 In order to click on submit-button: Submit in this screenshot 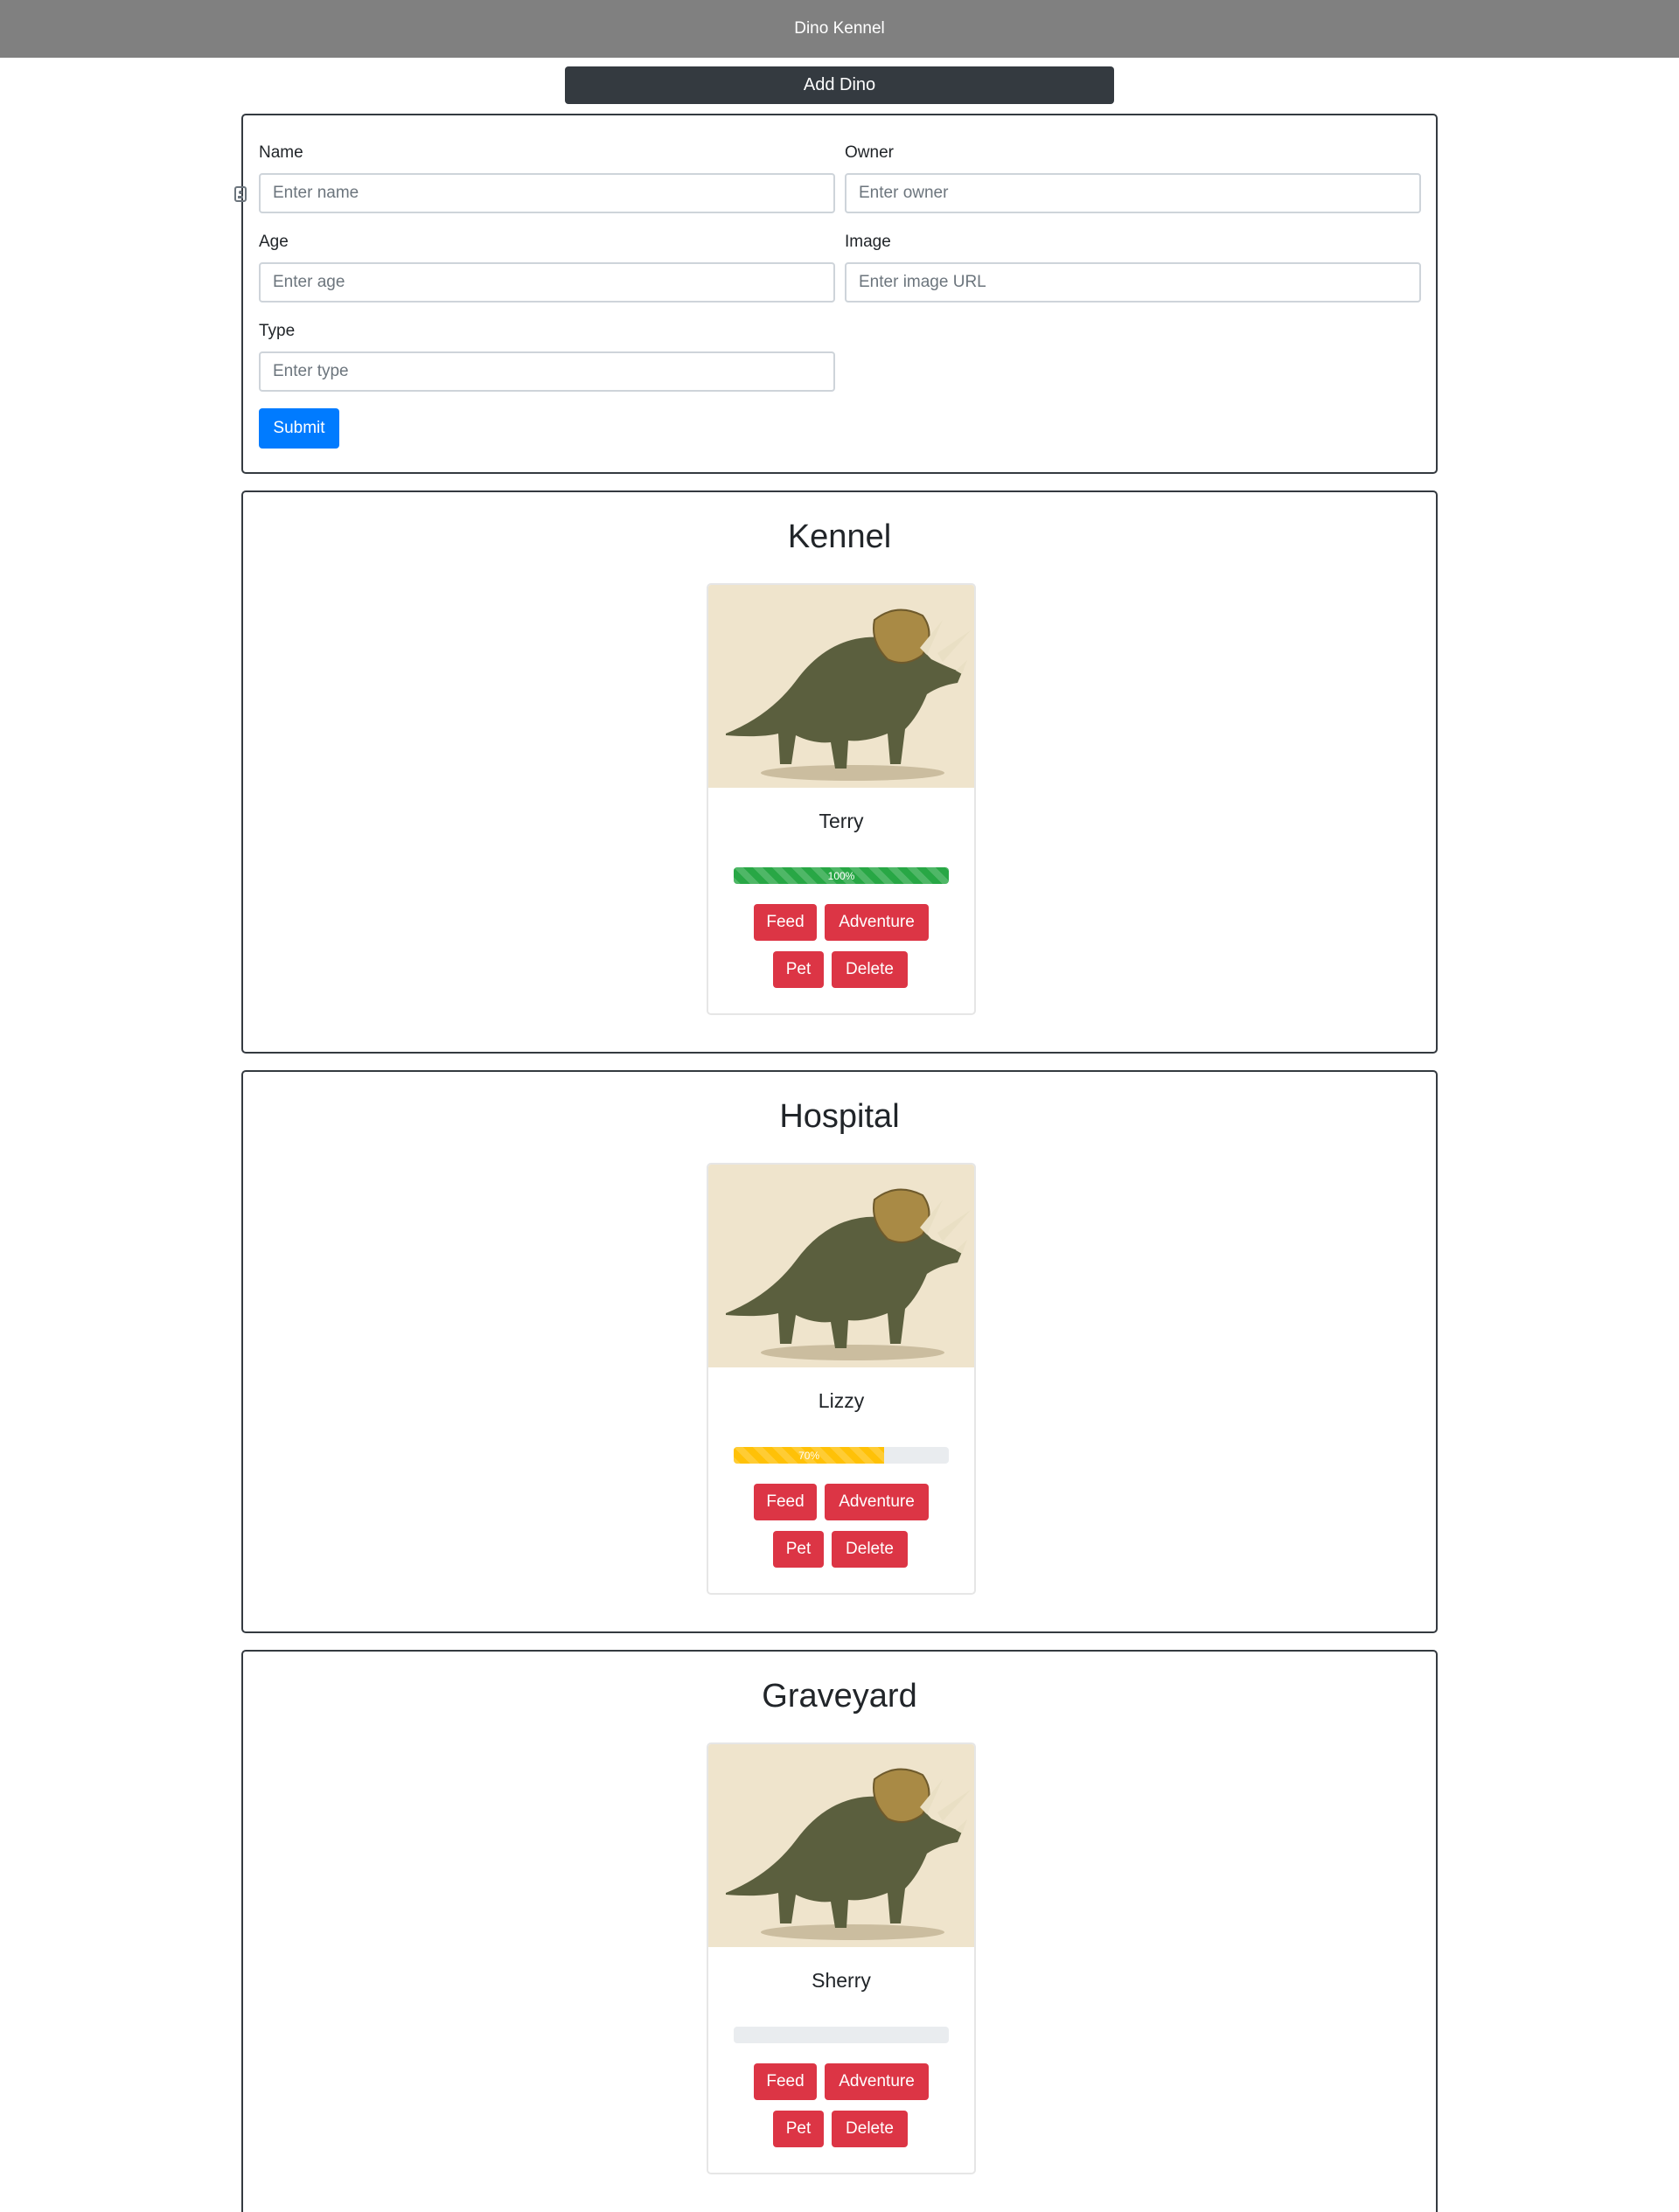, I will do `click(299, 428)`.